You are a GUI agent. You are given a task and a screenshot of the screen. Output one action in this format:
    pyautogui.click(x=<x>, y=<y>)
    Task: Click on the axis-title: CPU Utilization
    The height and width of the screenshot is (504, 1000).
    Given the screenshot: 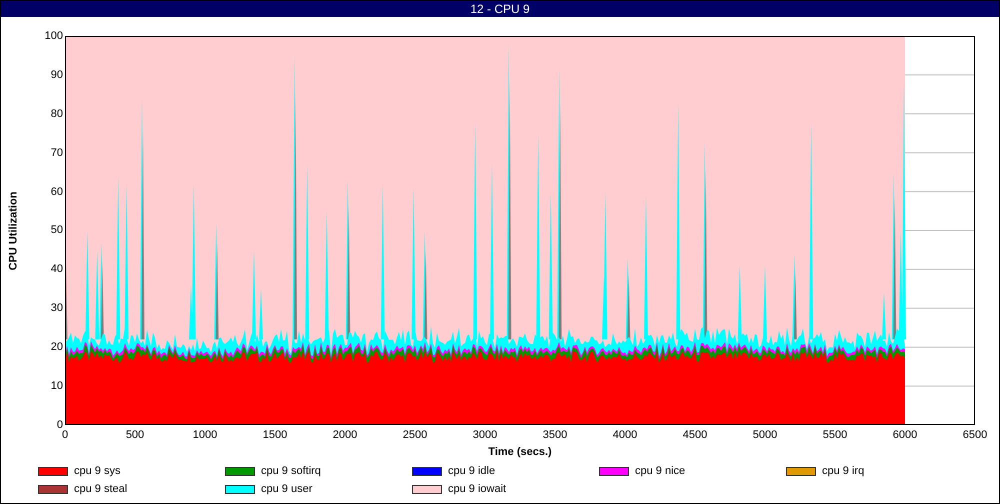 What is the action you would take?
    pyautogui.click(x=13, y=230)
    